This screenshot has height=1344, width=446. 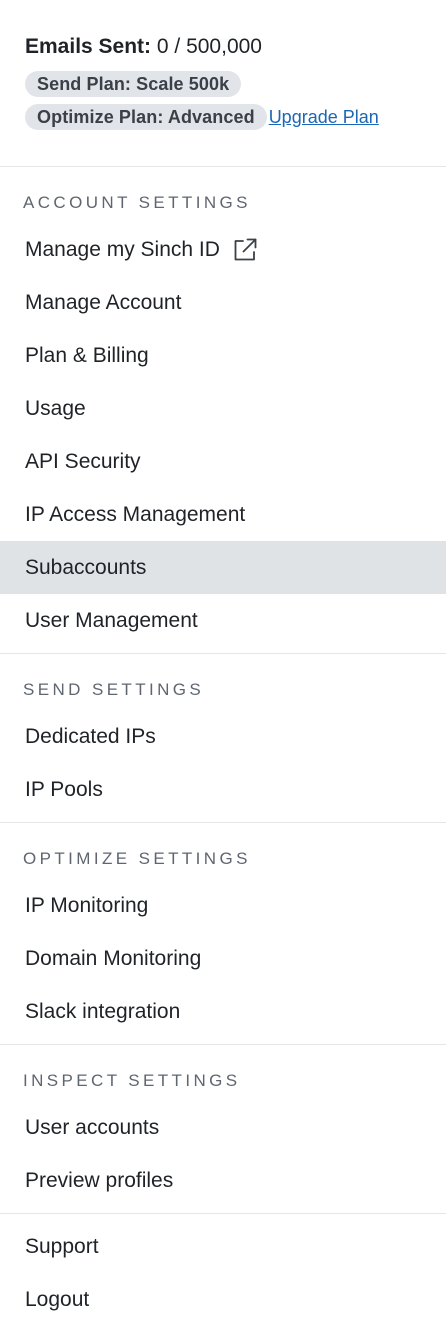 What do you see at coordinates (223, 355) in the screenshot?
I see `menu-item-plan-billing: Plan & Billing` at bounding box center [223, 355].